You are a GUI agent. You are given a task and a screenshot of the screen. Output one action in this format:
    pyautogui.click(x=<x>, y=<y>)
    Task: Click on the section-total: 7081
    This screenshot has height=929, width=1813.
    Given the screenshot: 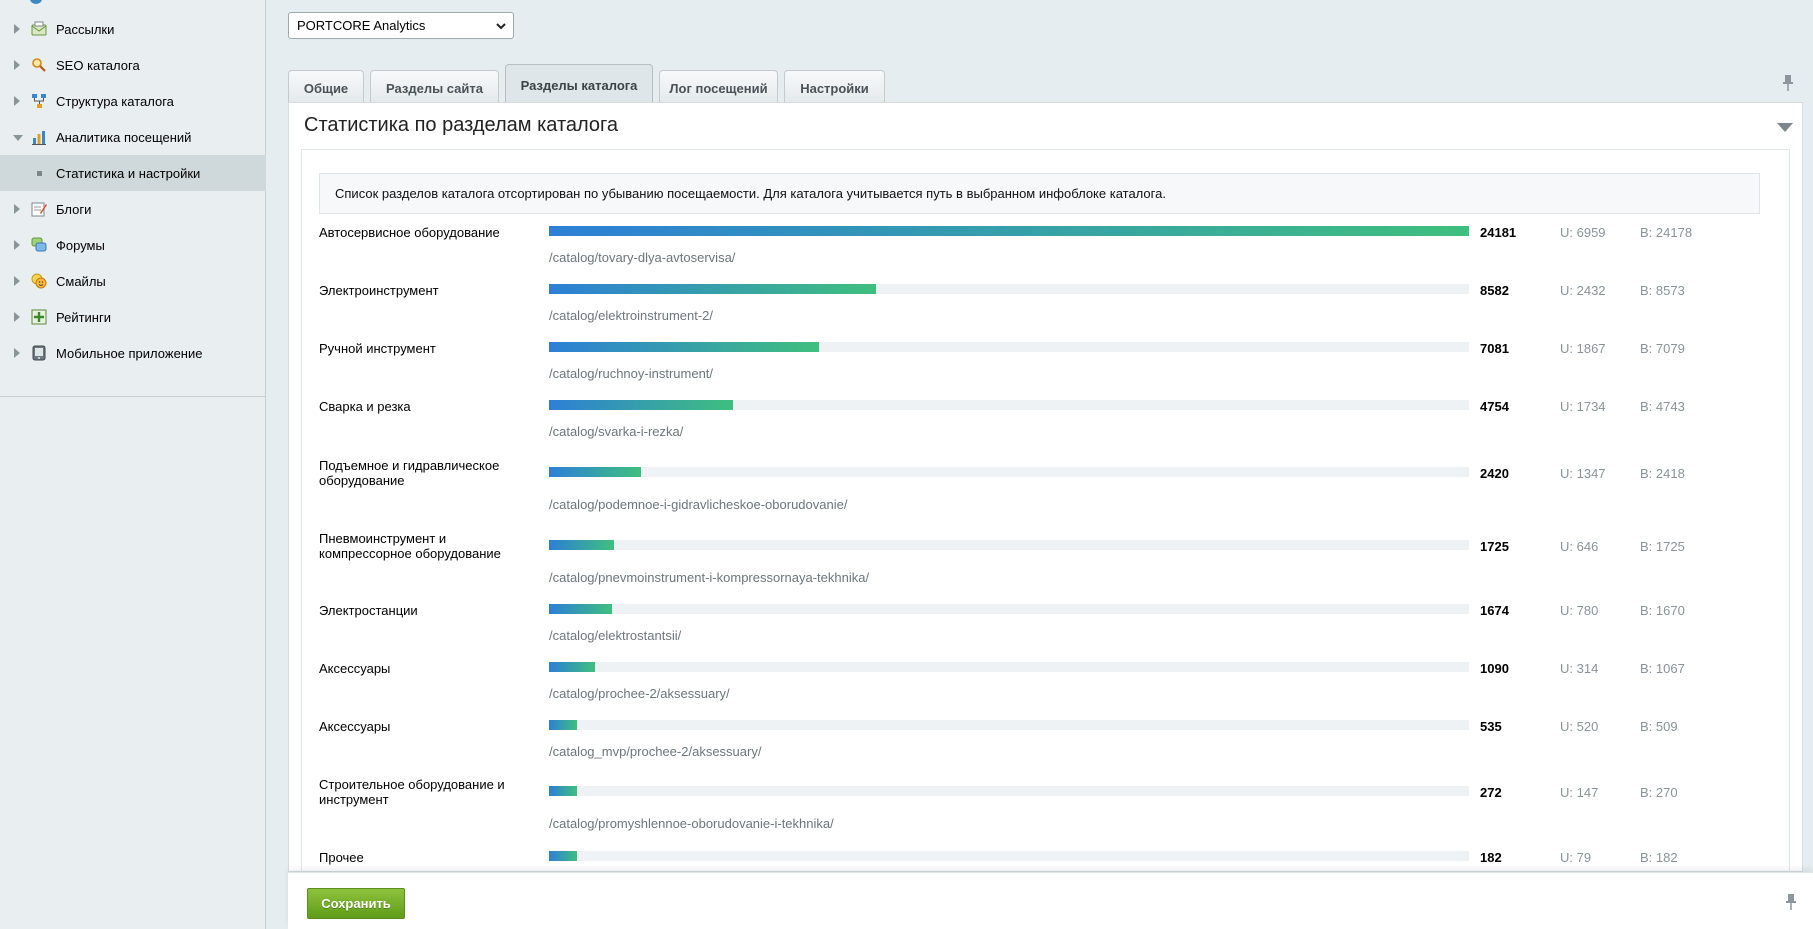 What is the action you would take?
    pyautogui.click(x=1494, y=348)
    